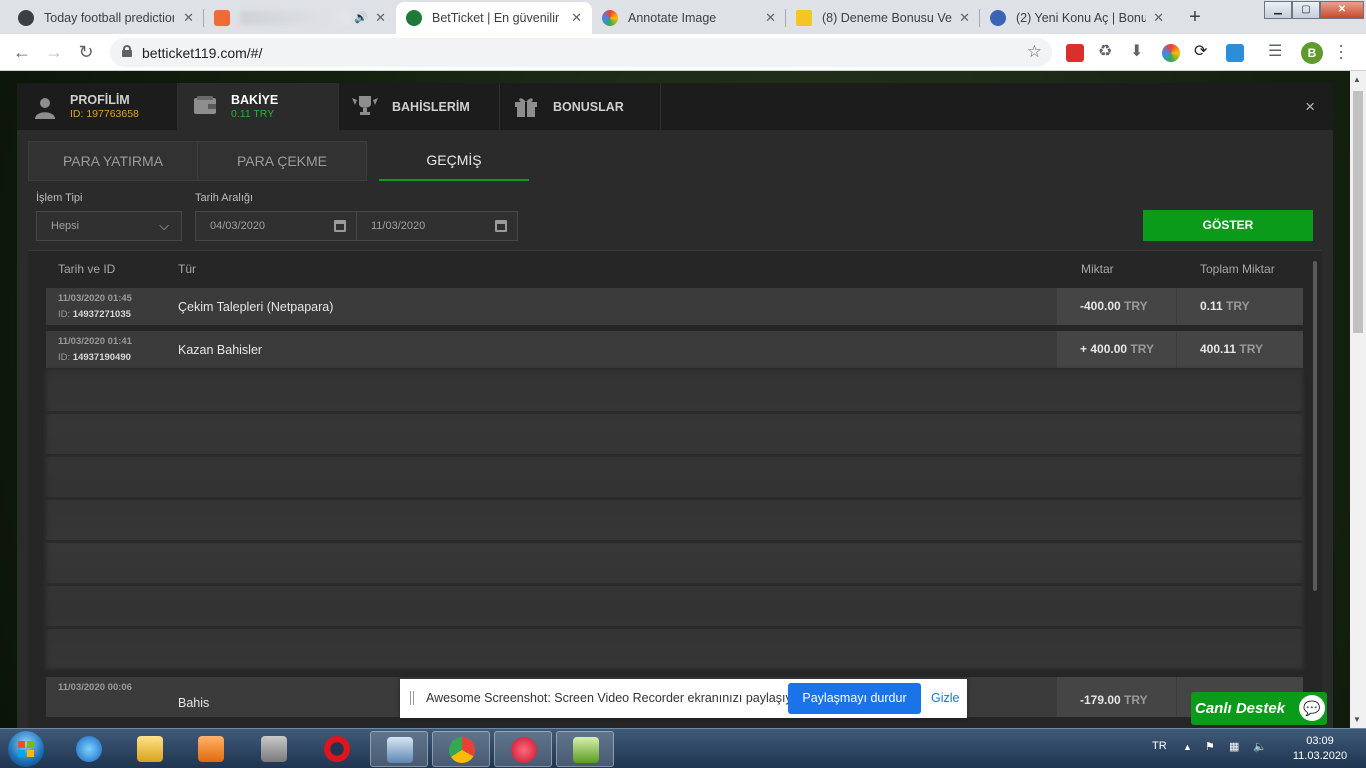 The width and height of the screenshot is (1366, 768). I want to click on tab-my-bets: BAHİSLERİM, so click(419, 106).